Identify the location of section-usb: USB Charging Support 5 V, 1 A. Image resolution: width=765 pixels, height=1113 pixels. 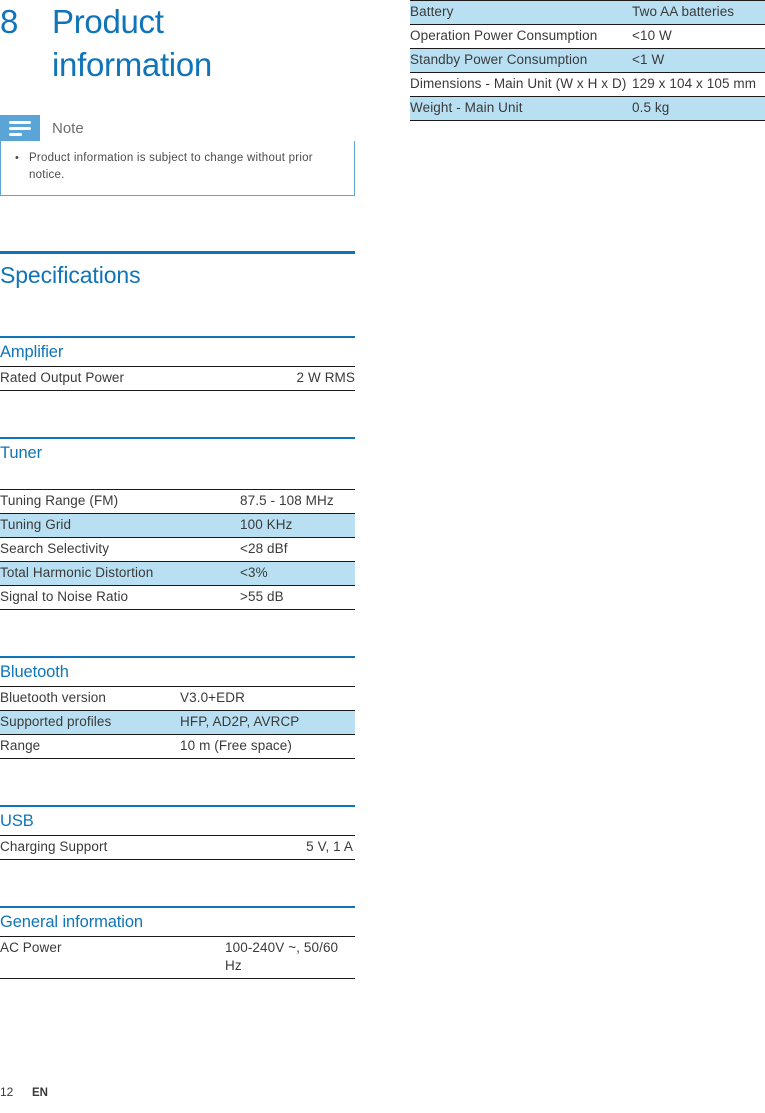
(177, 832).